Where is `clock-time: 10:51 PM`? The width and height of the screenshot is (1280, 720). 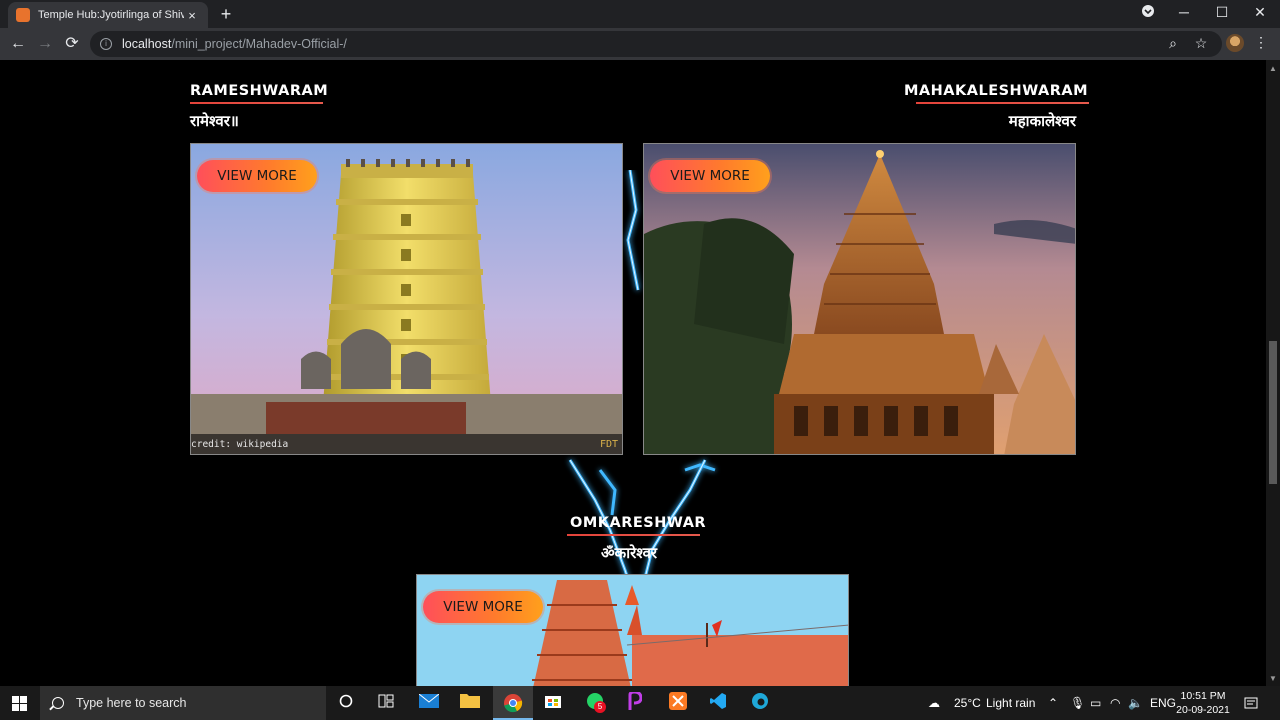
clock-time: 10:51 PM is located at coordinates (1203, 696).